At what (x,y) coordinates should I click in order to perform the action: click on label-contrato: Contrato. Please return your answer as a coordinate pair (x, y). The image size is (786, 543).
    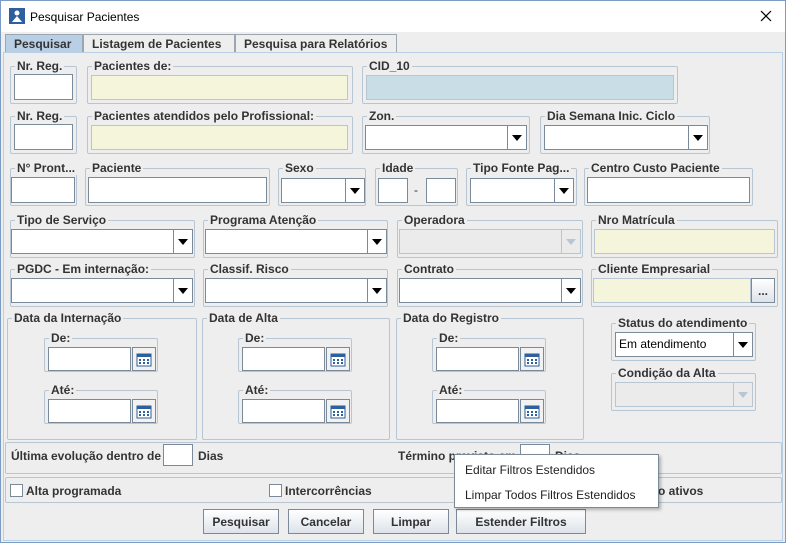
    Looking at the image, I should click on (429, 269).